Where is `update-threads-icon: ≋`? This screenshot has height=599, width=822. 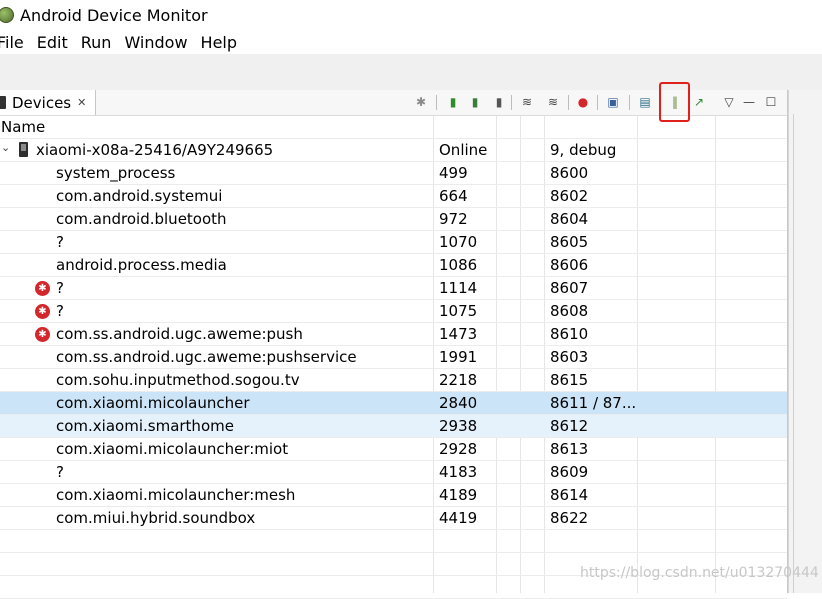
update-threads-icon: ≋ is located at coordinates (527, 102).